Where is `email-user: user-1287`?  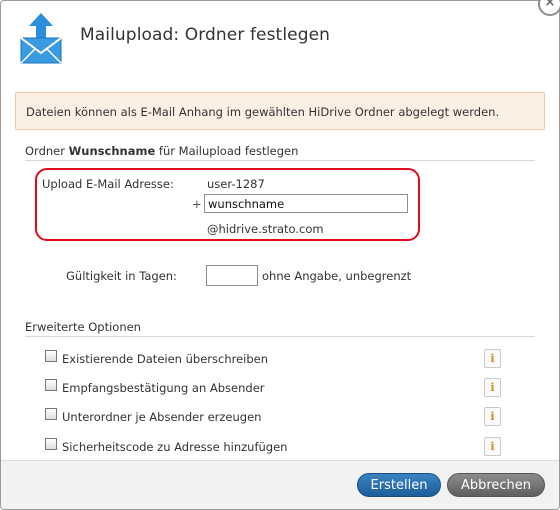 email-user: user-1287 is located at coordinates (236, 184).